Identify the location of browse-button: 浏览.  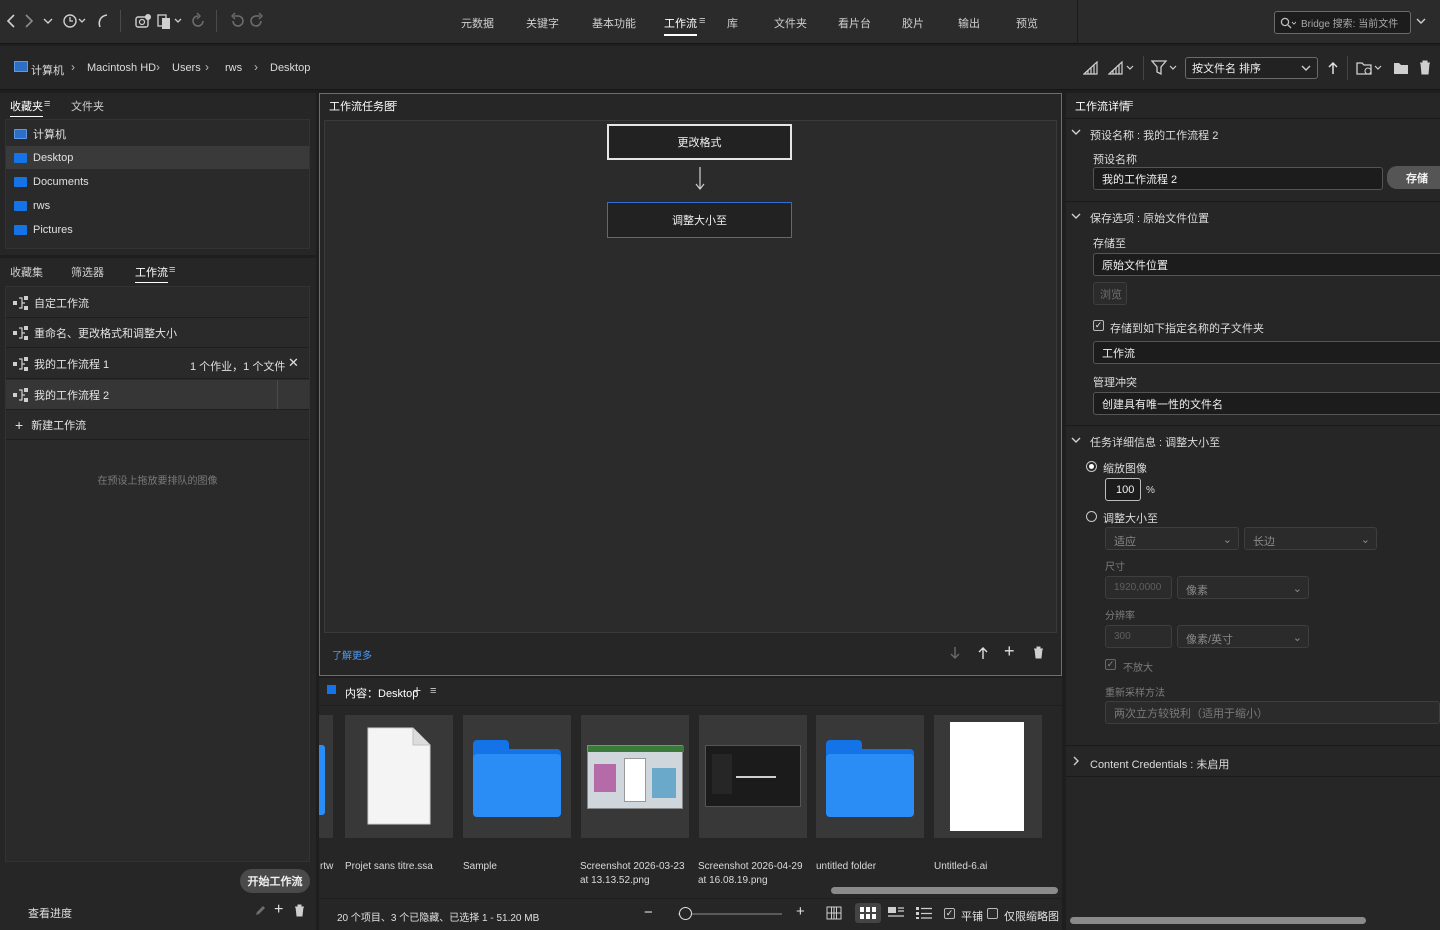
(1110, 293).